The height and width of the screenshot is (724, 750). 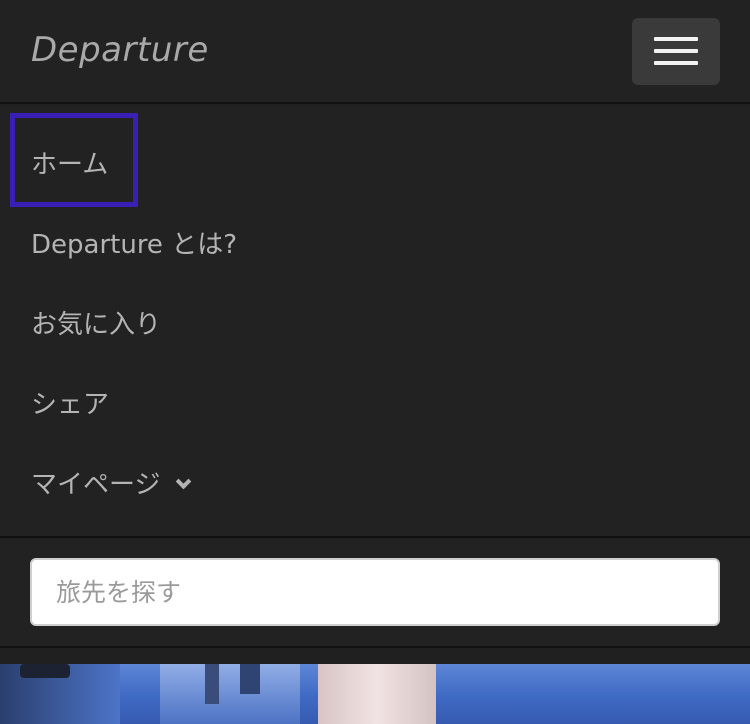 I want to click on hamburger-menu-button, so click(x=676, y=51).